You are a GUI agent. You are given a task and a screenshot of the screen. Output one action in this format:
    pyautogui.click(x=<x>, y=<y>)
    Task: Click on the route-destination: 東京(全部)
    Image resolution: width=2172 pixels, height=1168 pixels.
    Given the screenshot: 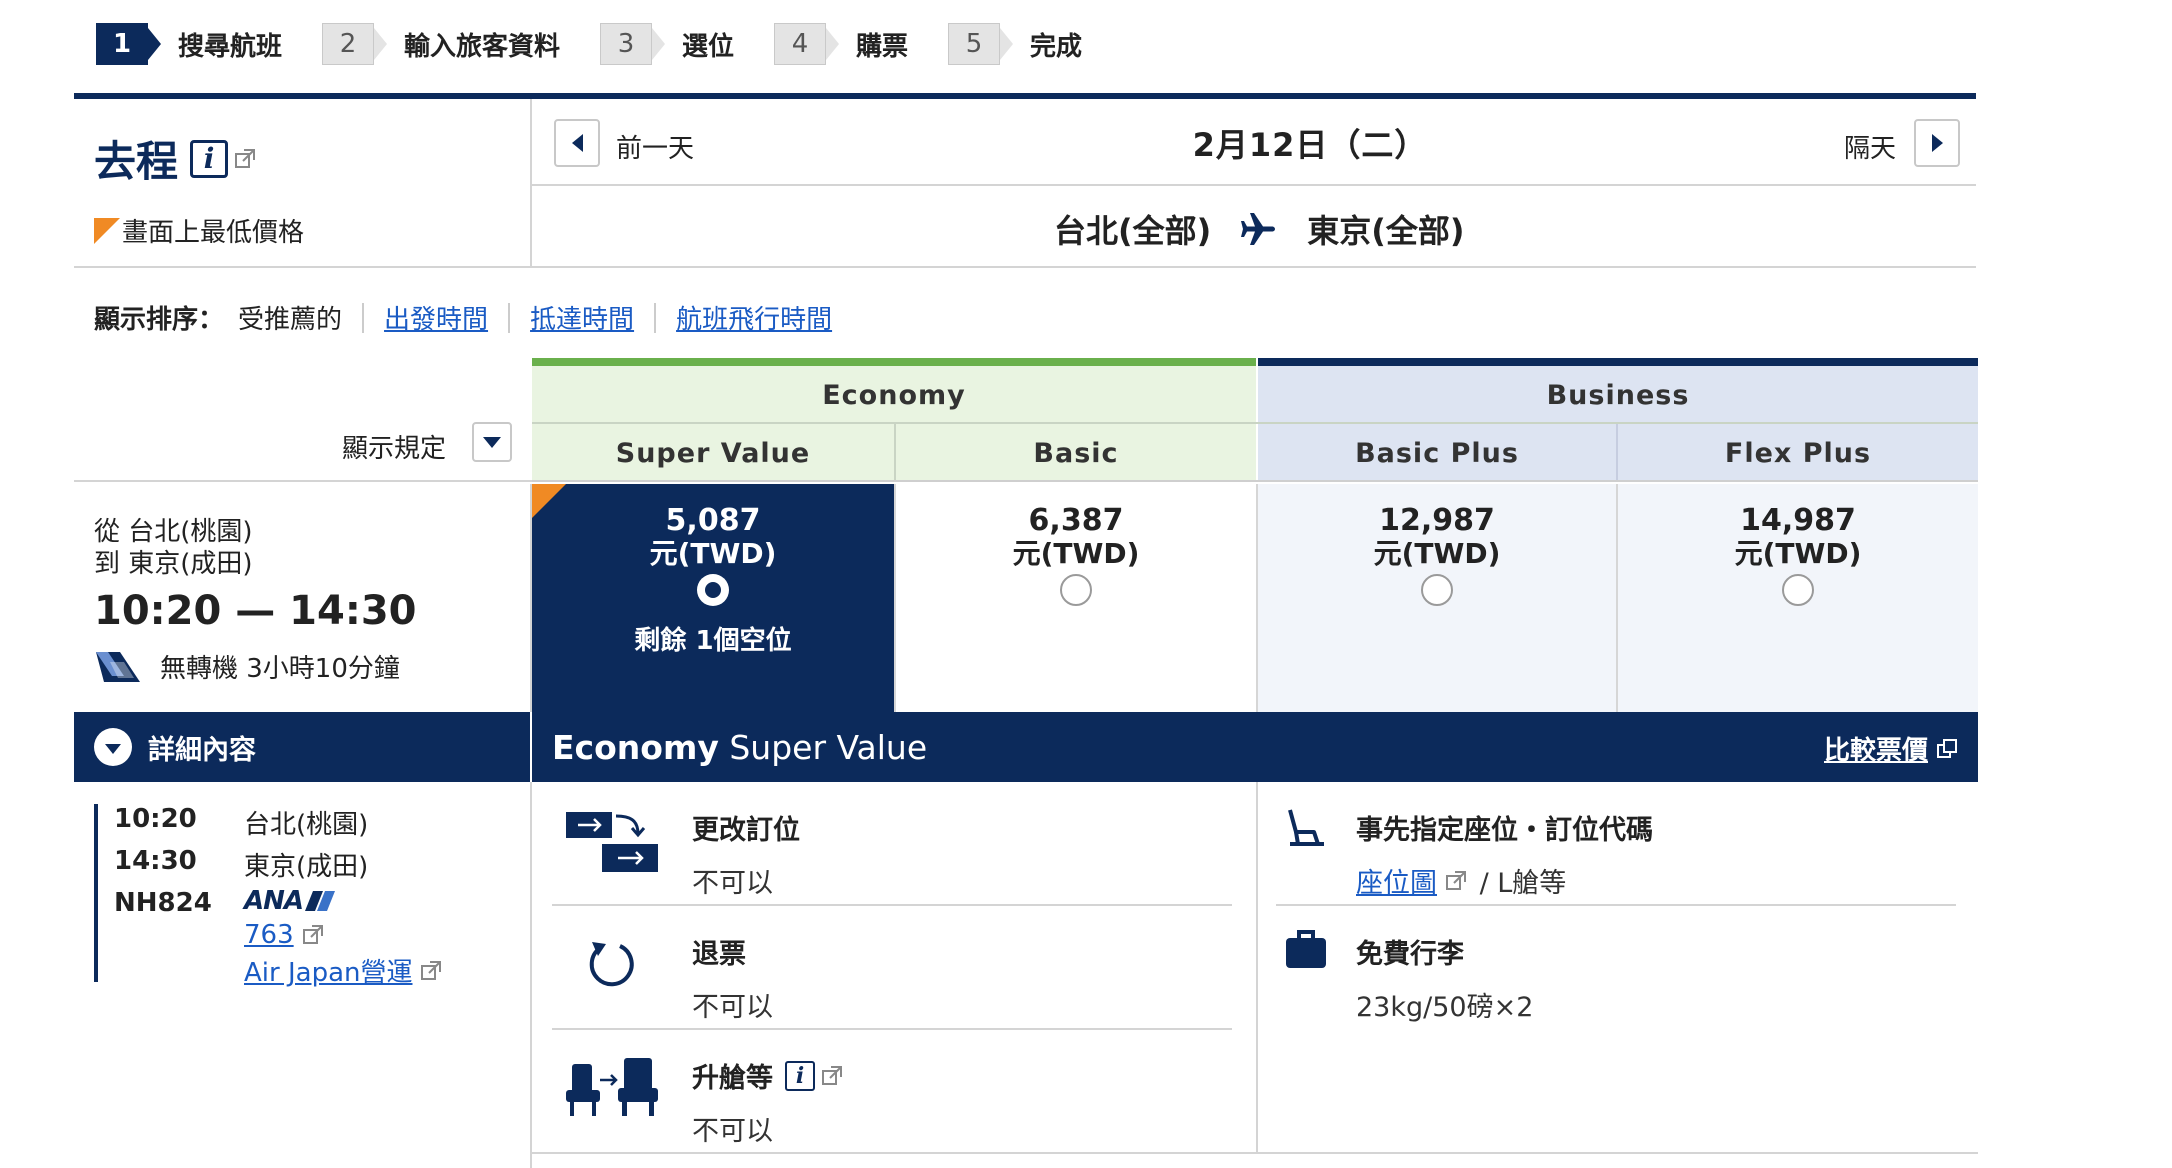 What is the action you would take?
    pyautogui.click(x=1386, y=231)
    